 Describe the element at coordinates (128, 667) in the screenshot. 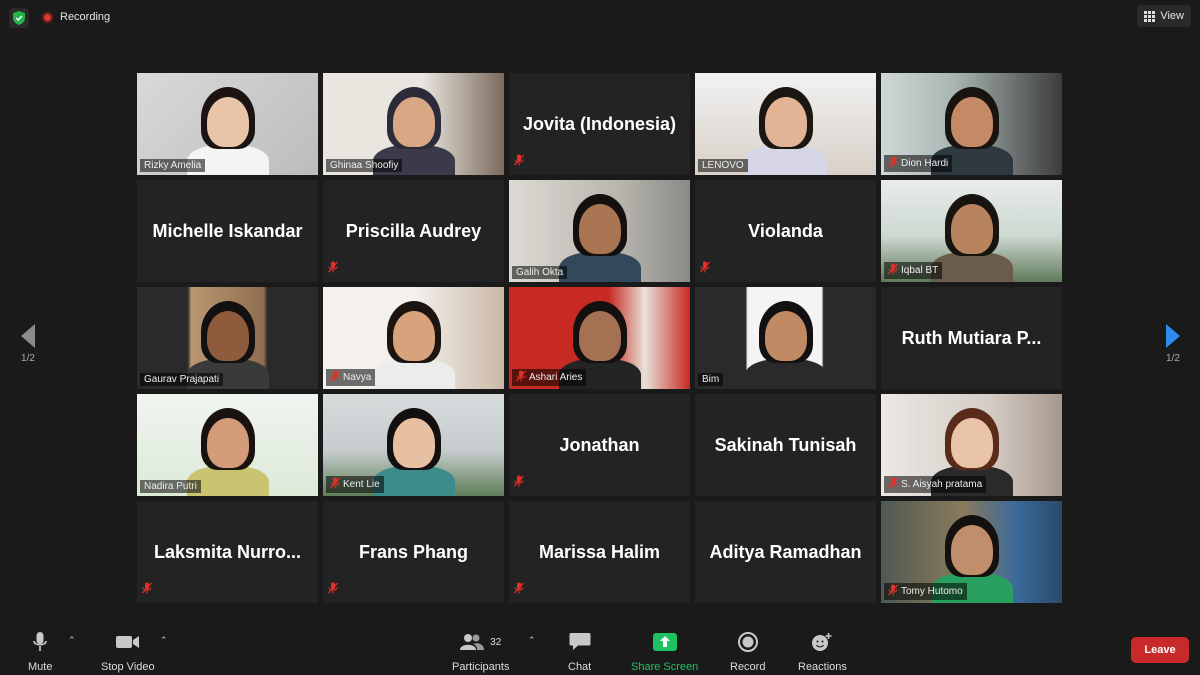

I see `stop-video-label: Stop Video` at that location.